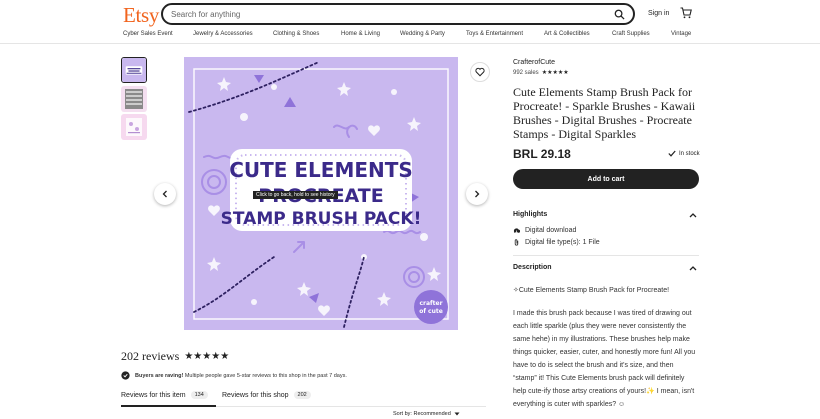 This screenshot has width=820, height=419. I want to click on highlight-file-type: Digital file type(s): 1 File, so click(556, 242).